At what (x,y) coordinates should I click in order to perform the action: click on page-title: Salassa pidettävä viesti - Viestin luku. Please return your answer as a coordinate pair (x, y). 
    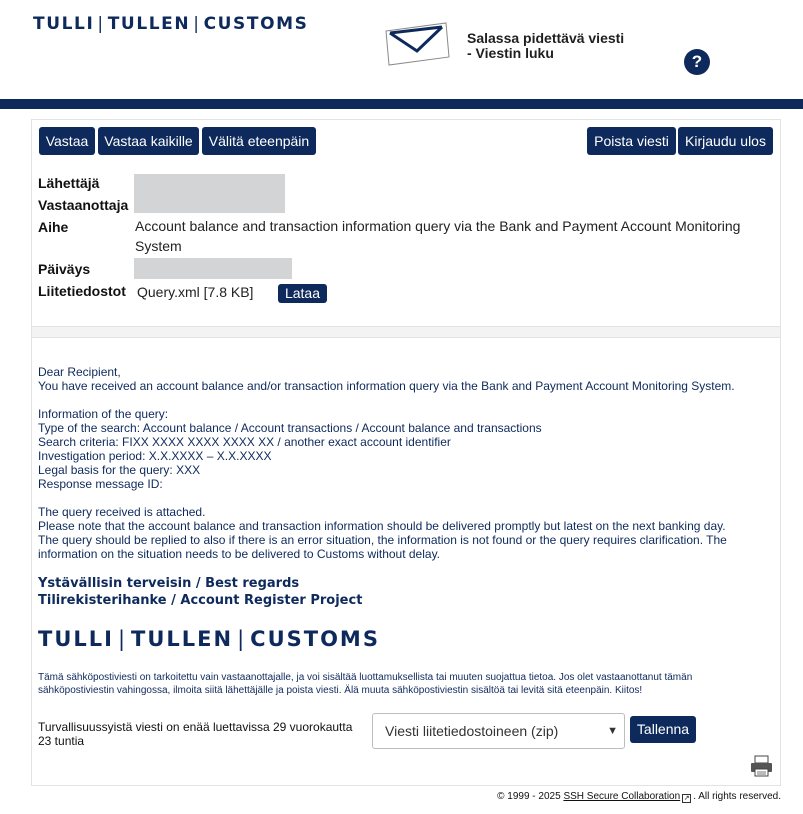
    Looking at the image, I should click on (567, 46).